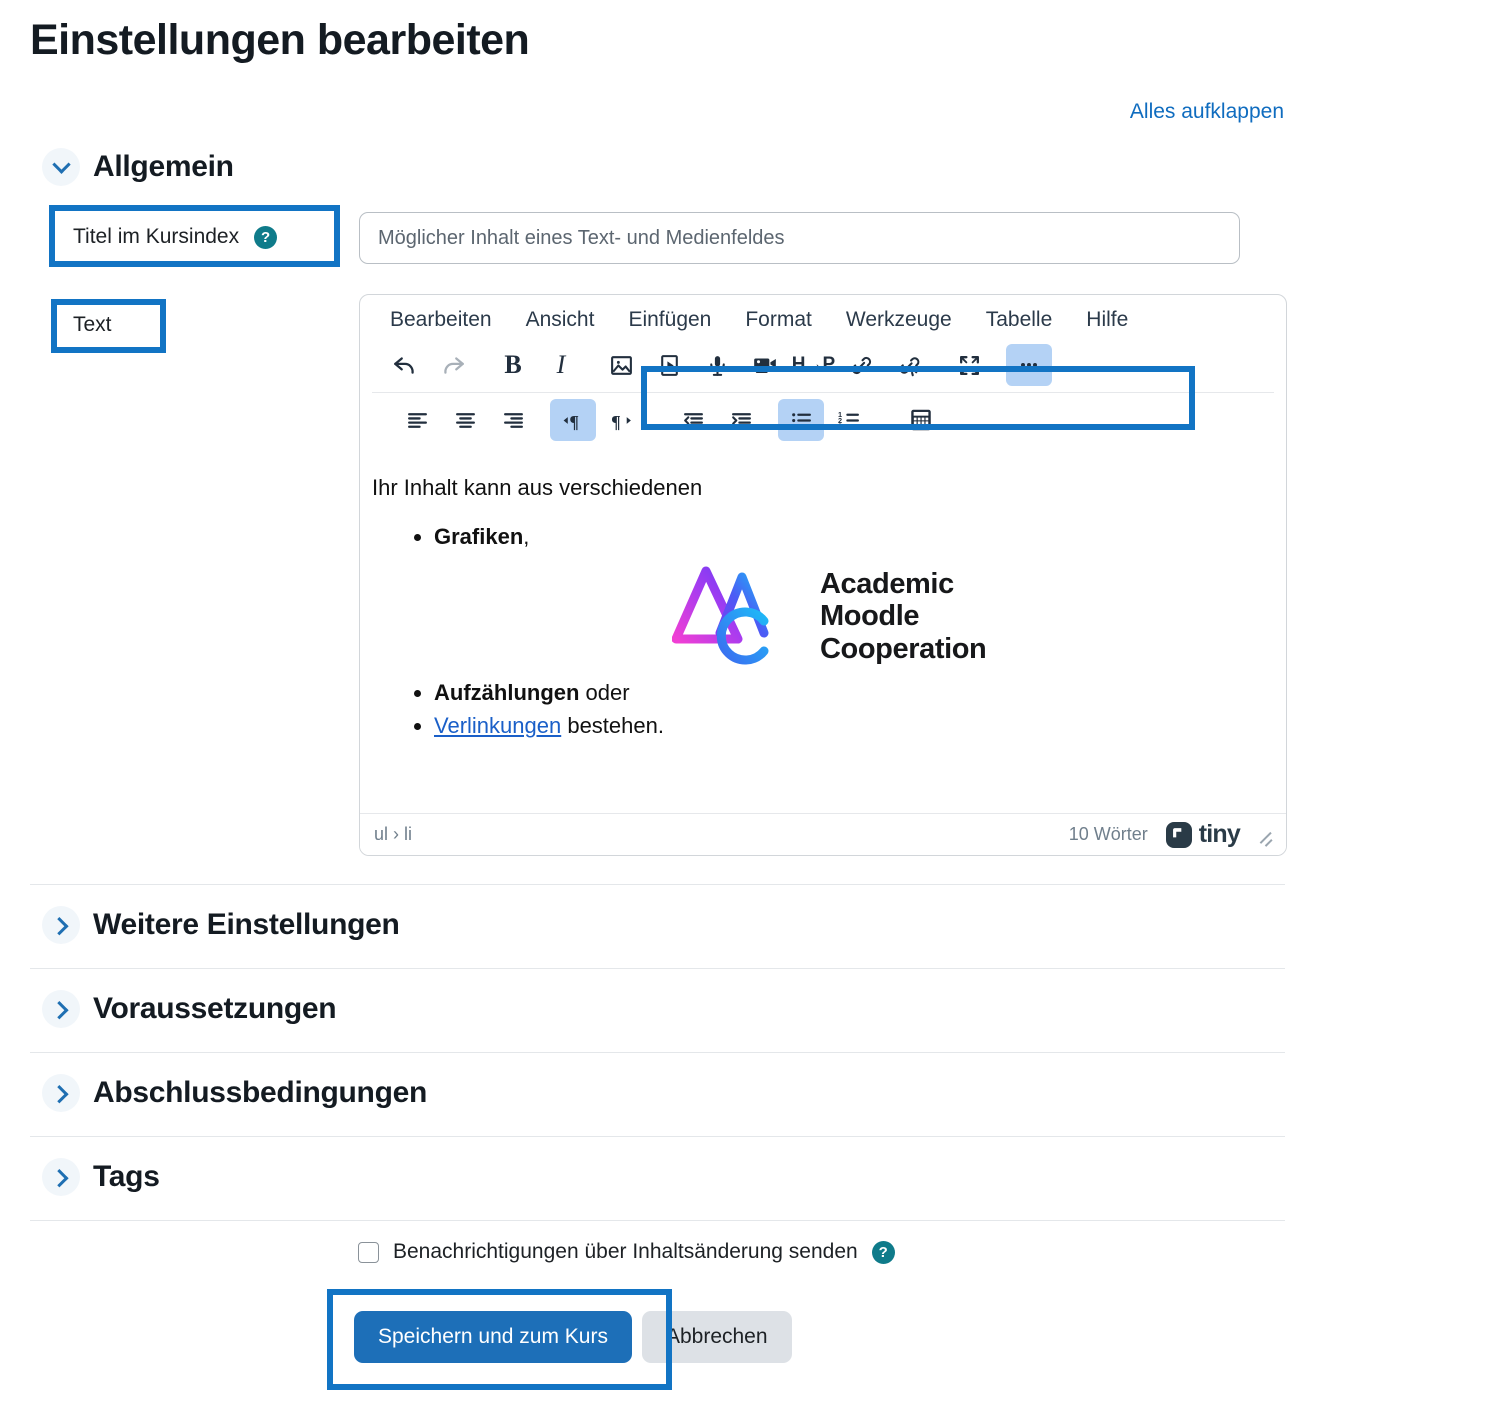 The width and height of the screenshot is (1500, 1418). Describe the element at coordinates (823, 834) in the screenshot. I see `editor-statusbar: ul › li 10 Wörter tiny` at that location.